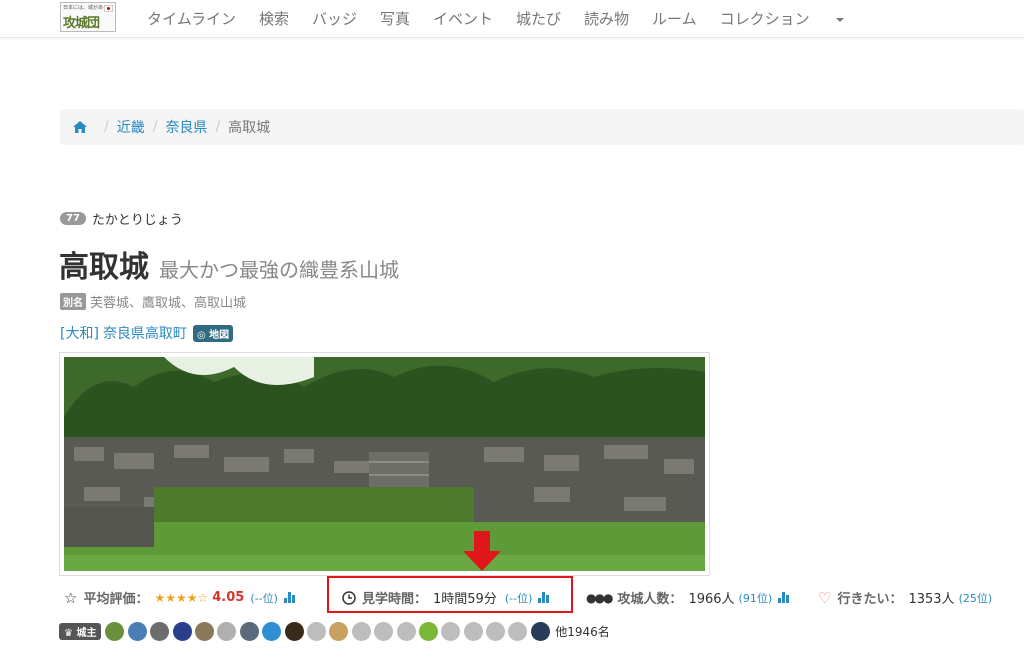 The image size is (1024, 651). I want to click on logo-tagline: 日本には、城がある, so click(86, 8).